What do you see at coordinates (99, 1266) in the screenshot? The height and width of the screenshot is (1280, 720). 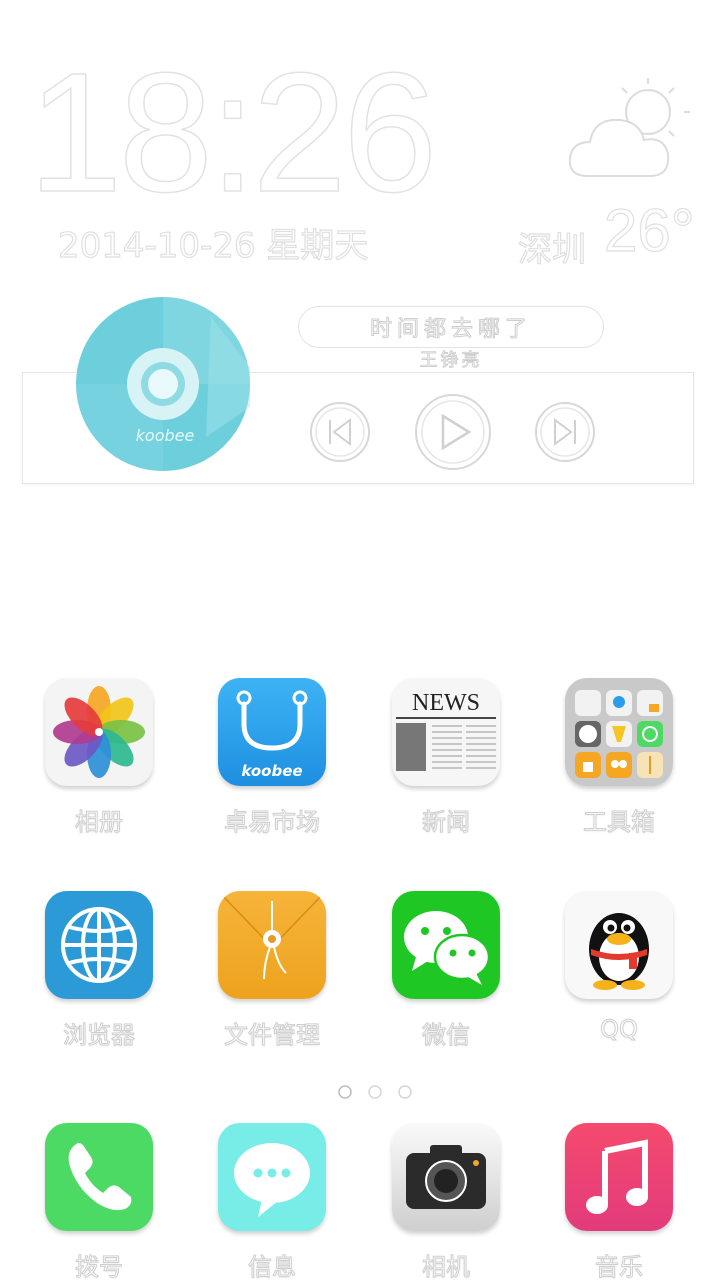 I see `app-label: 拨号` at bounding box center [99, 1266].